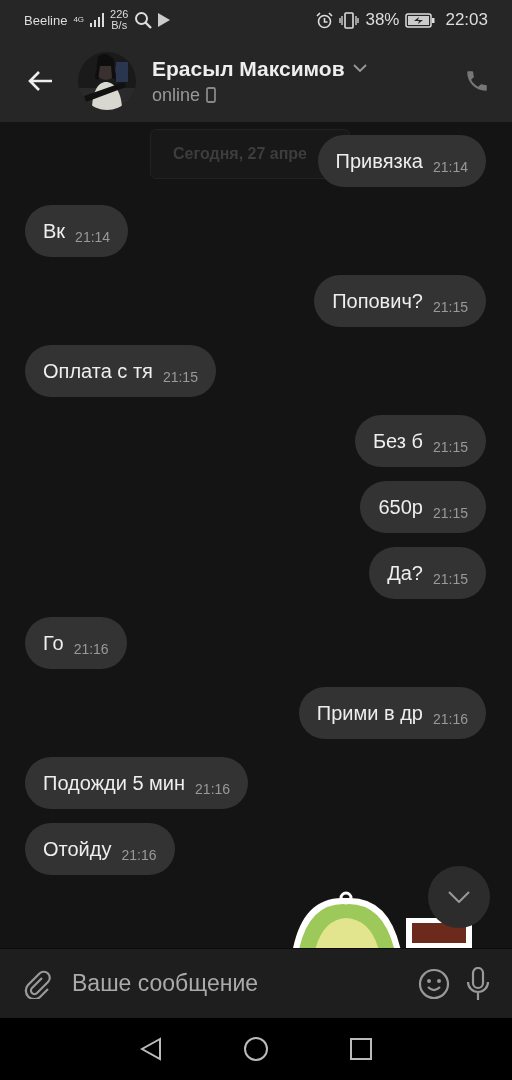 This screenshot has height=1080, width=512. What do you see at coordinates (151, 1049) in the screenshot?
I see `back-nav-icon` at bounding box center [151, 1049].